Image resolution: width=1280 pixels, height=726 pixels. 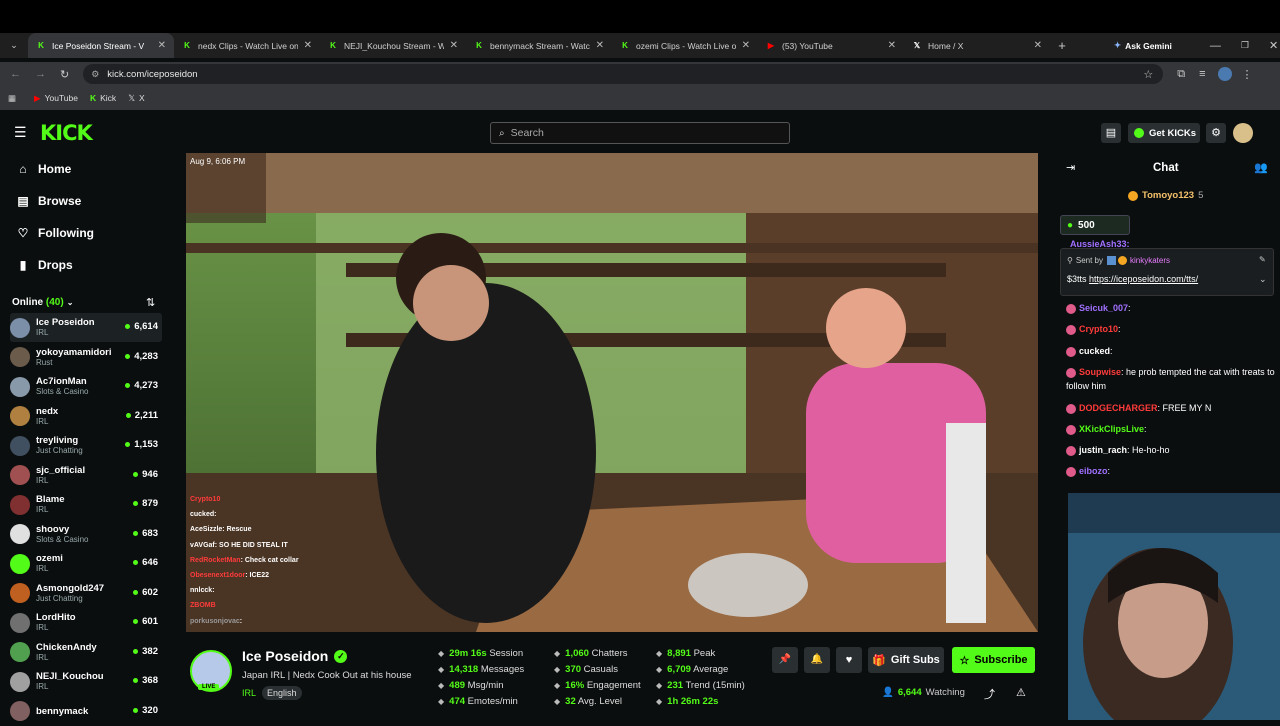 I want to click on browser-menu-icon: ⋮, so click(x=1247, y=74).